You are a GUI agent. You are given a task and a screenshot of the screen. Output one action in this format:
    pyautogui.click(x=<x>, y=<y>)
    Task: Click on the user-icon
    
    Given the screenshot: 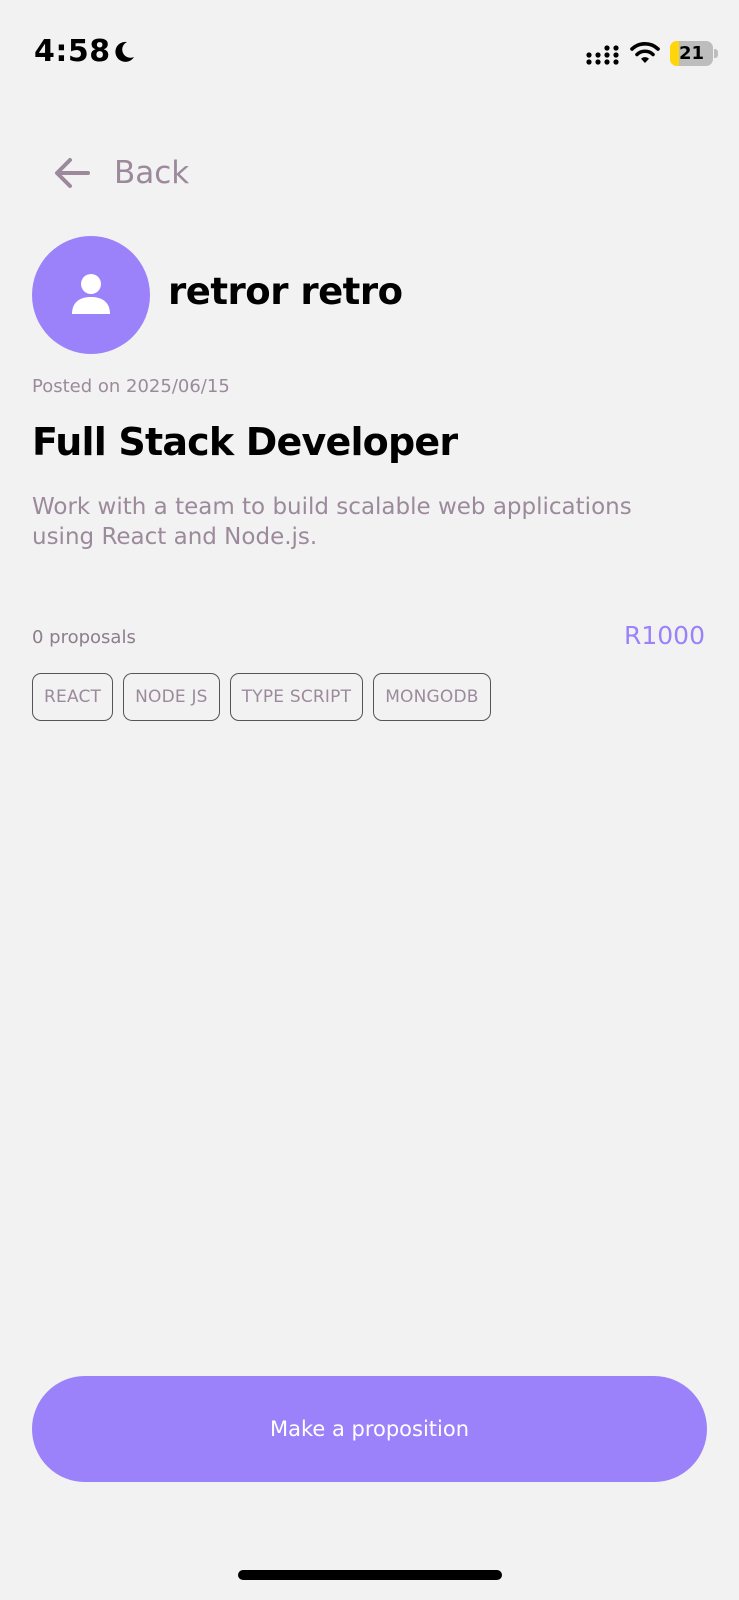 What is the action you would take?
    pyautogui.click(x=91, y=294)
    